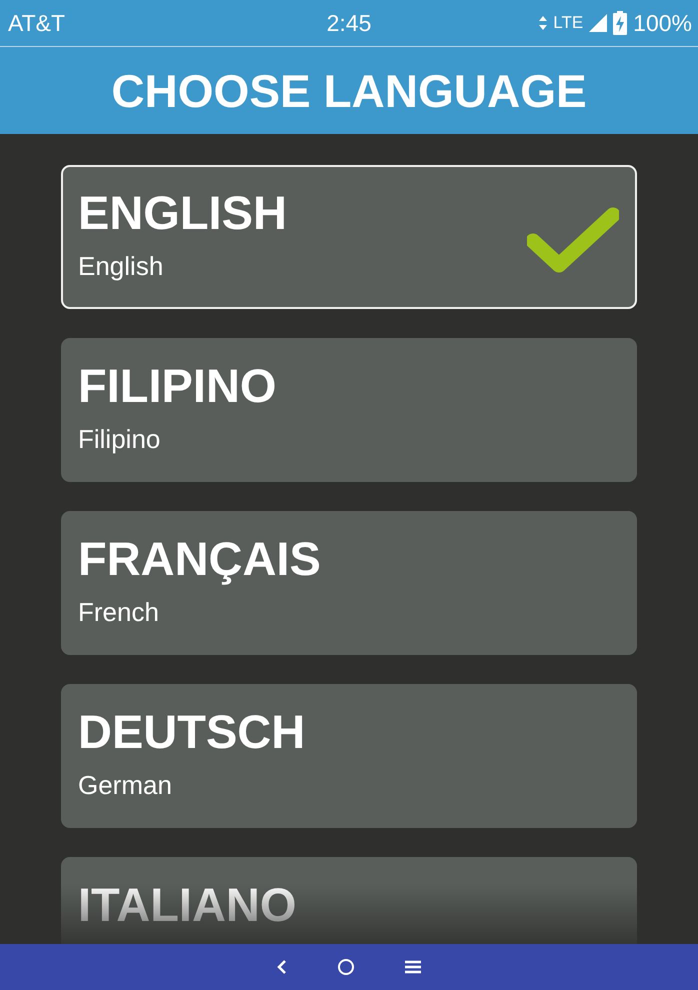 The image size is (698, 990). Describe the element at coordinates (282, 967) in the screenshot. I see `back-icon` at that location.